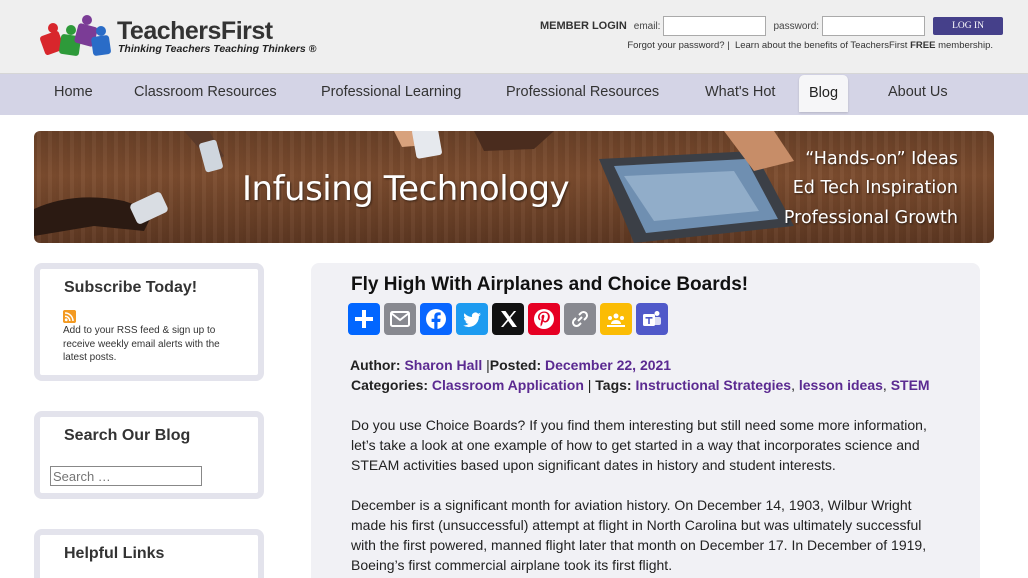 This screenshot has width=1028, height=578. Describe the element at coordinates (740, 92) in the screenshot. I see `nav-item-whats-hot: What's Hot` at that location.